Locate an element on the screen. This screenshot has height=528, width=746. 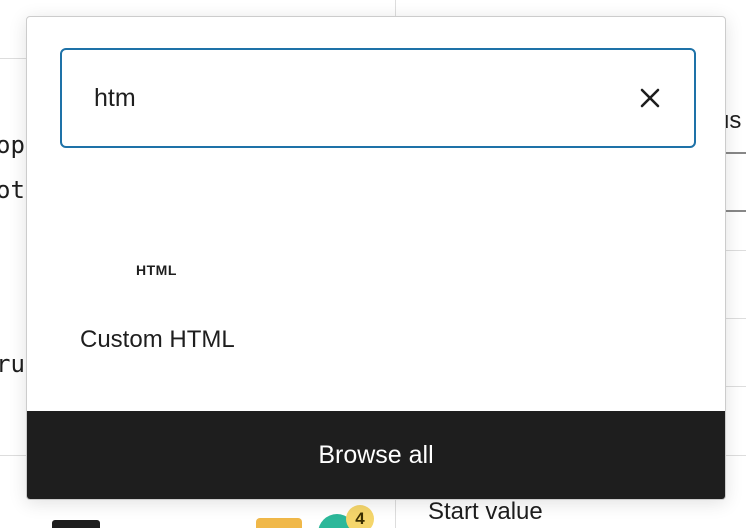
search-input is located at coordinates (354, 98).